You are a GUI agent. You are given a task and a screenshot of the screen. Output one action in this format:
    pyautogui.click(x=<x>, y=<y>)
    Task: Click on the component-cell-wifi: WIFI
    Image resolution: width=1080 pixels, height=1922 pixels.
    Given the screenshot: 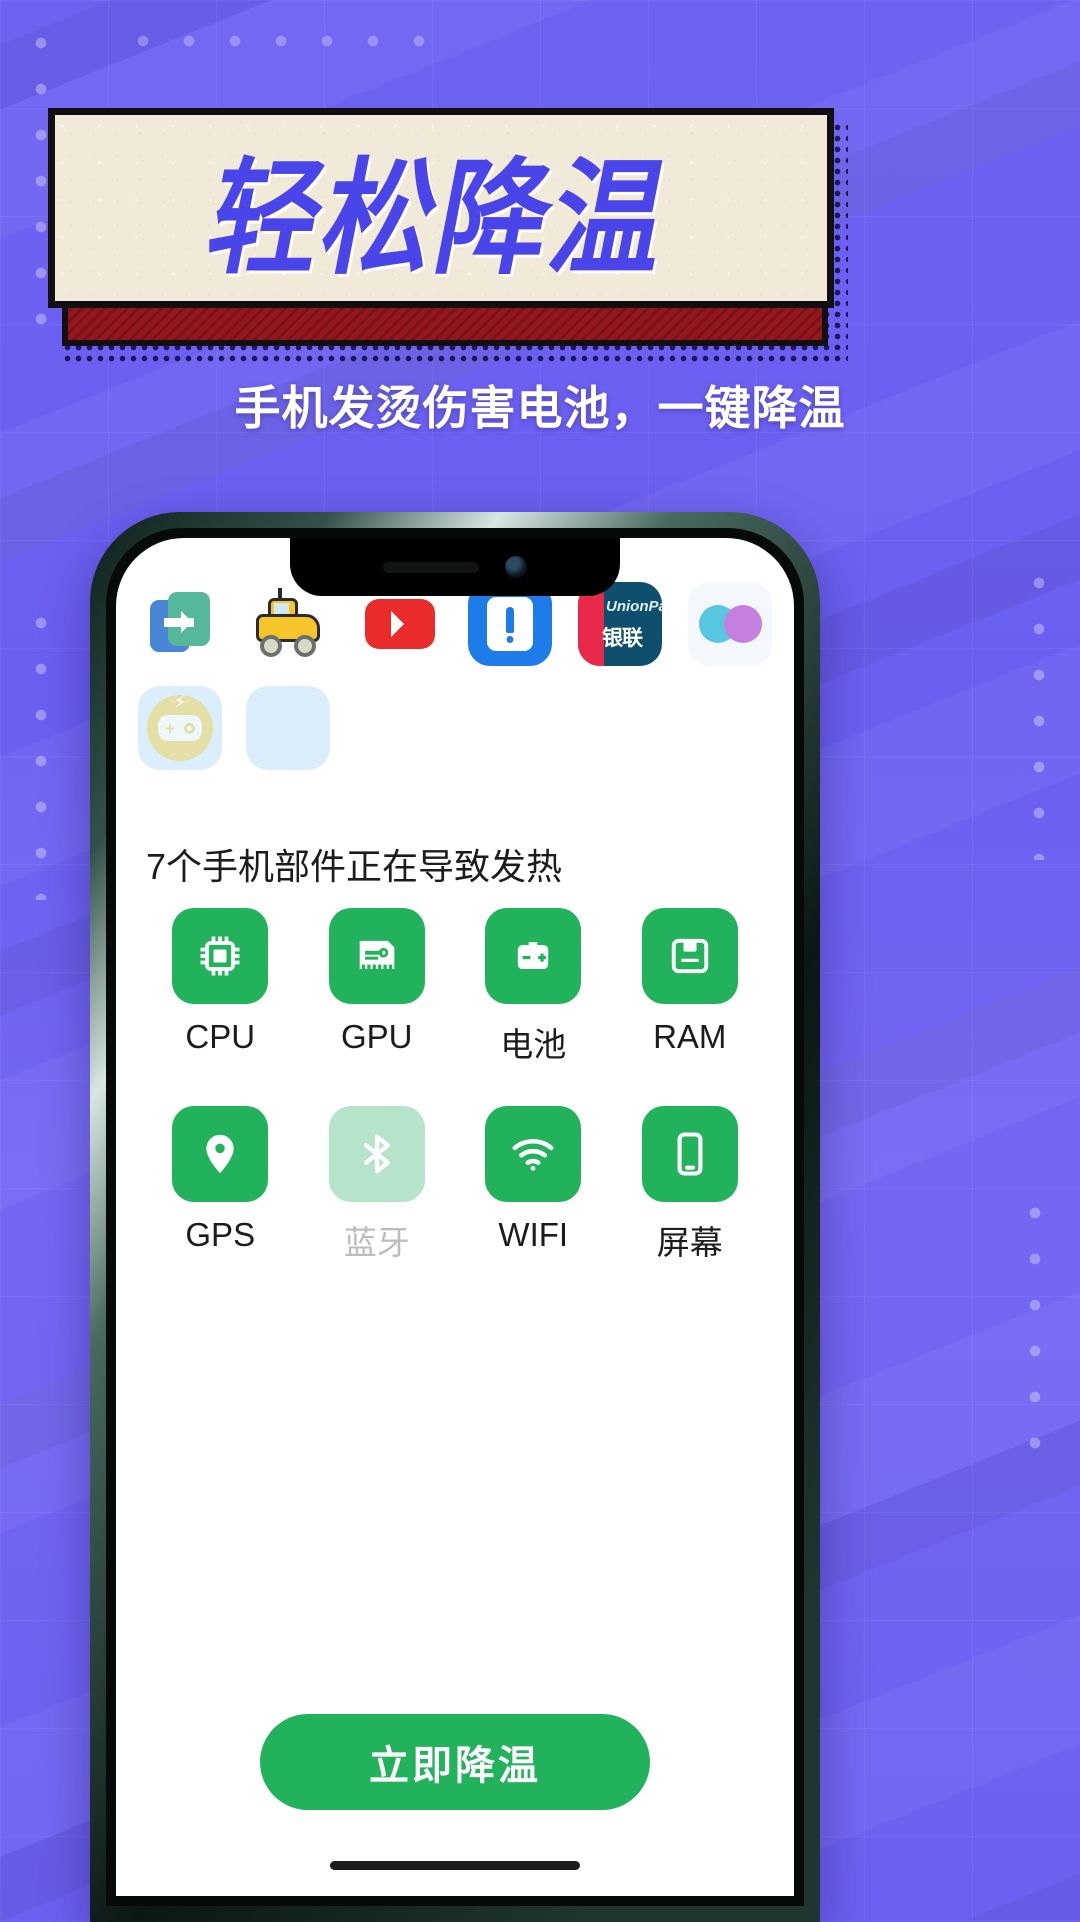 What is the action you would take?
    pyautogui.click(x=533, y=1185)
    